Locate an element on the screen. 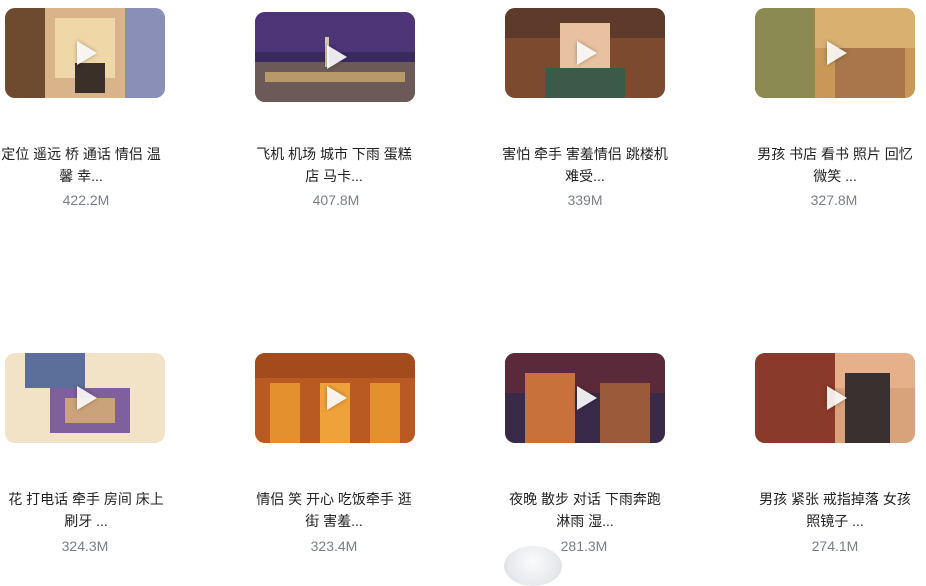 The width and height of the screenshot is (926, 586). loading-spinner is located at coordinates (533, 566).